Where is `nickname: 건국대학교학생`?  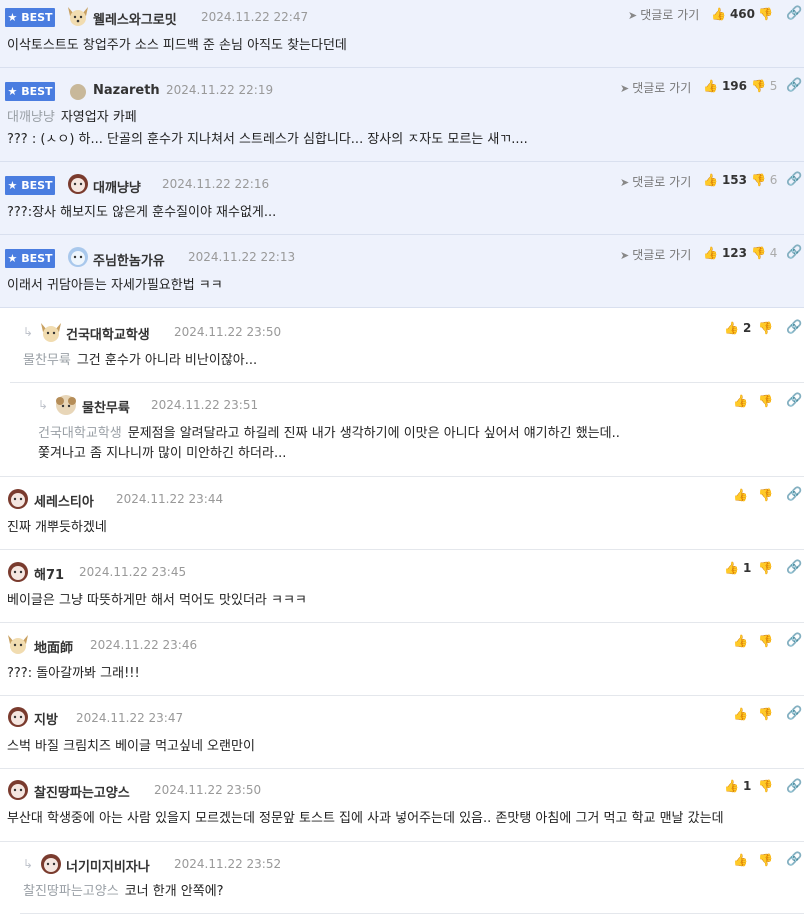
nickname: 건국대학교학생 is located at coordinates (108, 333).